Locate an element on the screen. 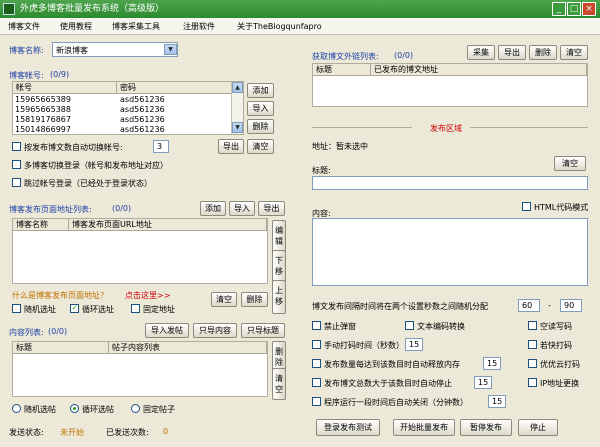  pub-url-add-button: 添加 is located at coordinates (213, 208).